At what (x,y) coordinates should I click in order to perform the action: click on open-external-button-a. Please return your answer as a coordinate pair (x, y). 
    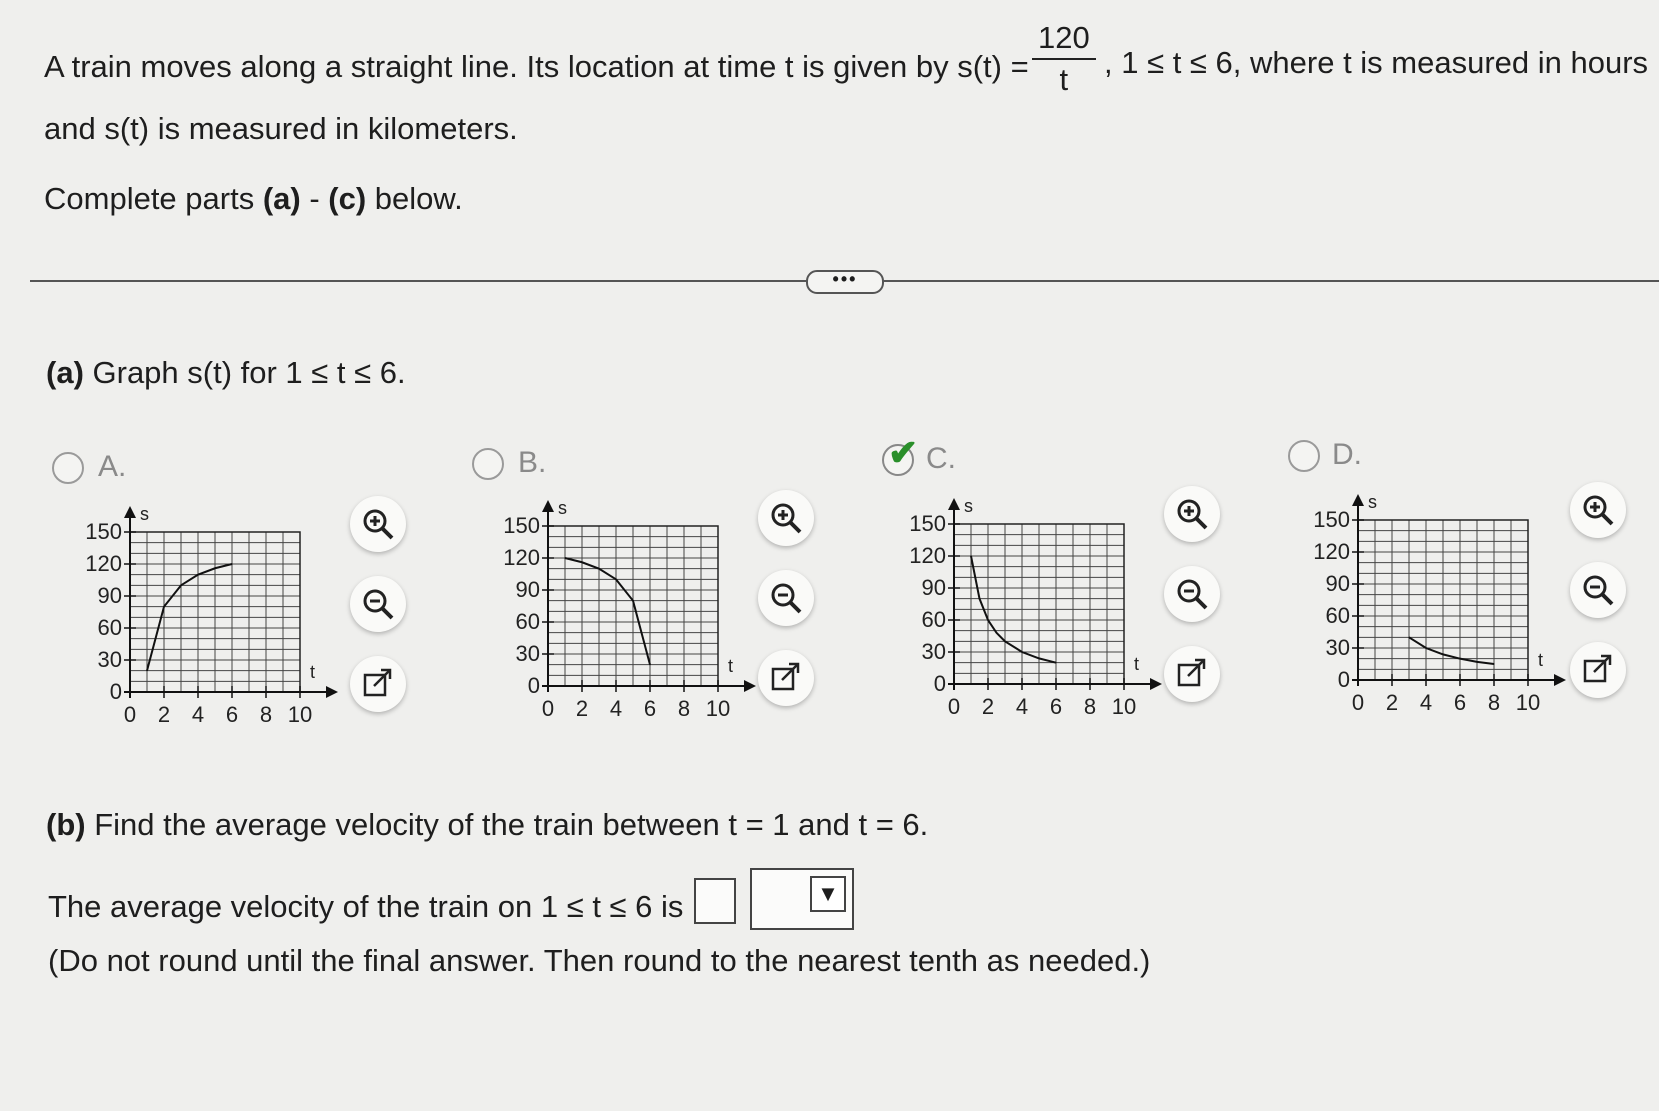
    Looking at the image, I should click on (378, 684).